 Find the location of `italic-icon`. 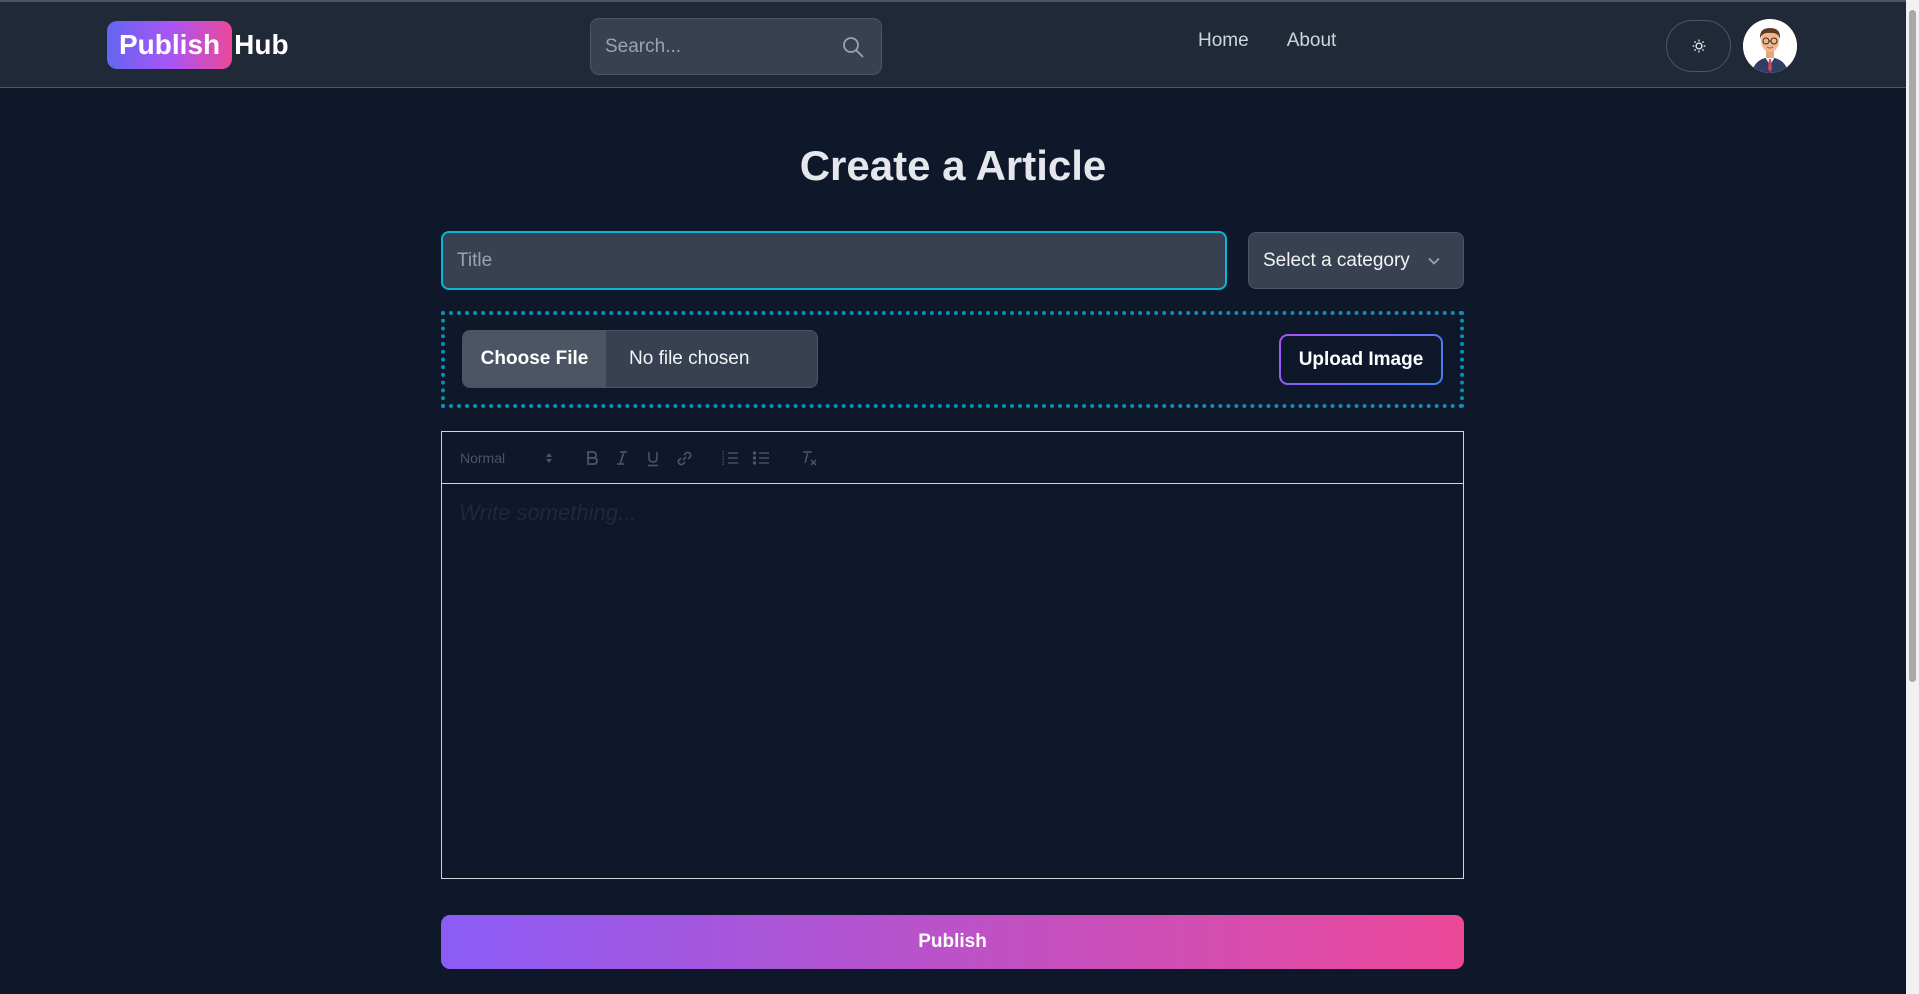

italic-icon is located at coordinates (622, 458).